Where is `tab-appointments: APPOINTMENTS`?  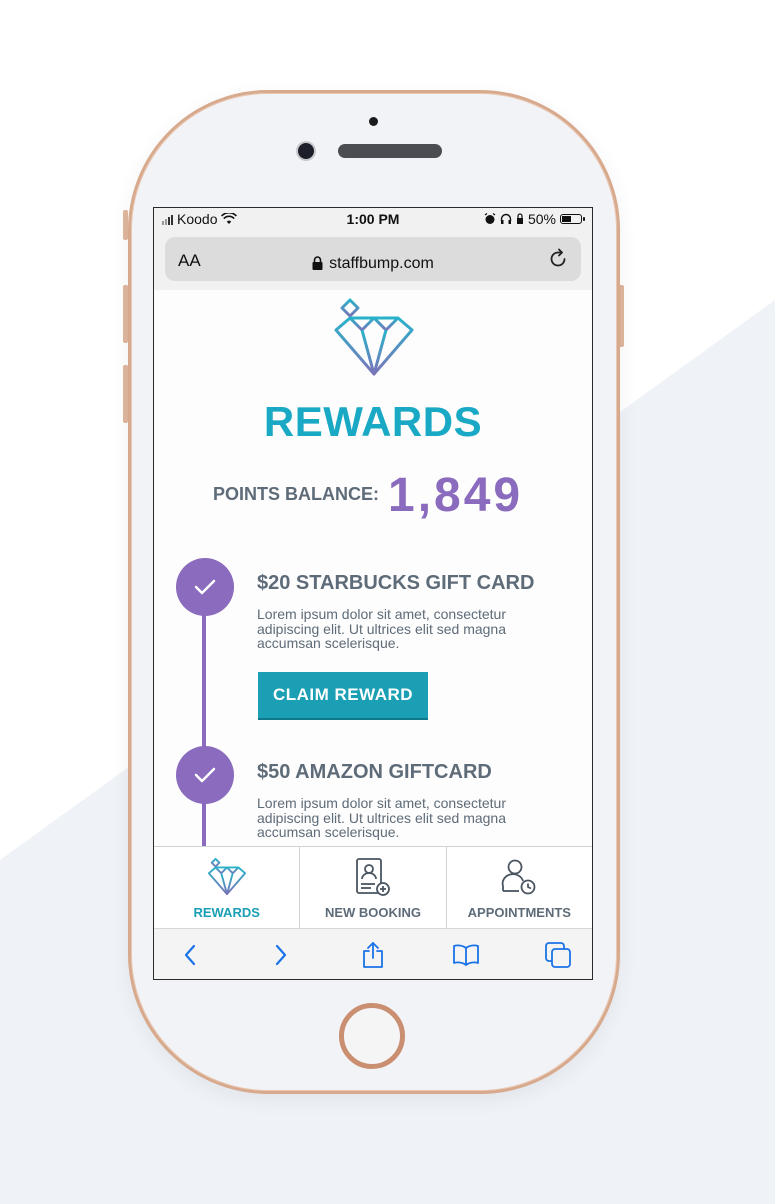
tab-appointments: APPOINTMENTS is located at coordinates (519, 888).